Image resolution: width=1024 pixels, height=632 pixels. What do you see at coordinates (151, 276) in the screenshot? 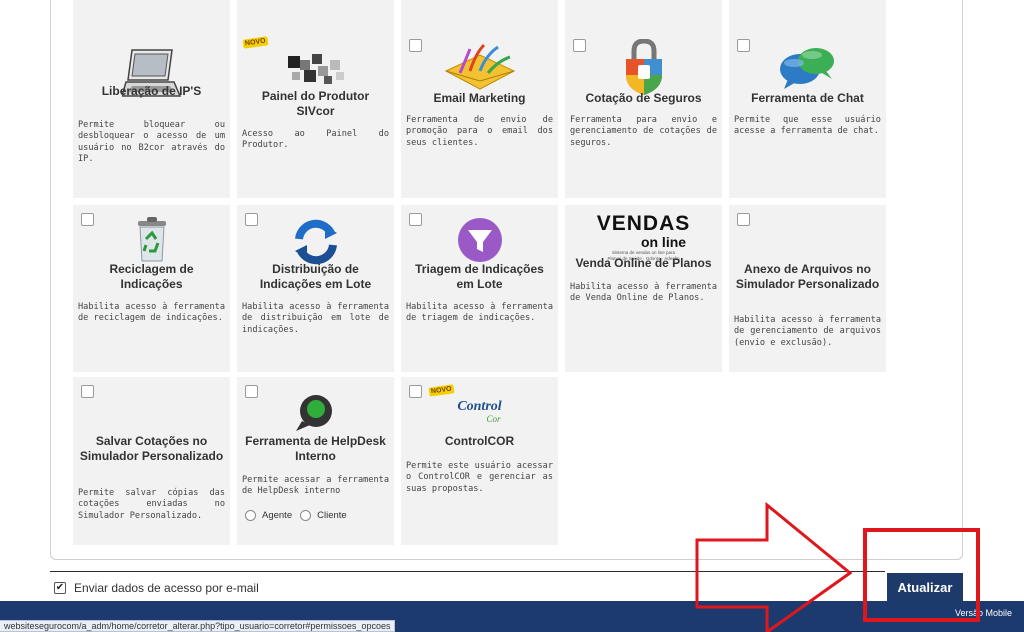
I see `card-title: Reciclagem de Indicações` at bounding box center [151, 276].